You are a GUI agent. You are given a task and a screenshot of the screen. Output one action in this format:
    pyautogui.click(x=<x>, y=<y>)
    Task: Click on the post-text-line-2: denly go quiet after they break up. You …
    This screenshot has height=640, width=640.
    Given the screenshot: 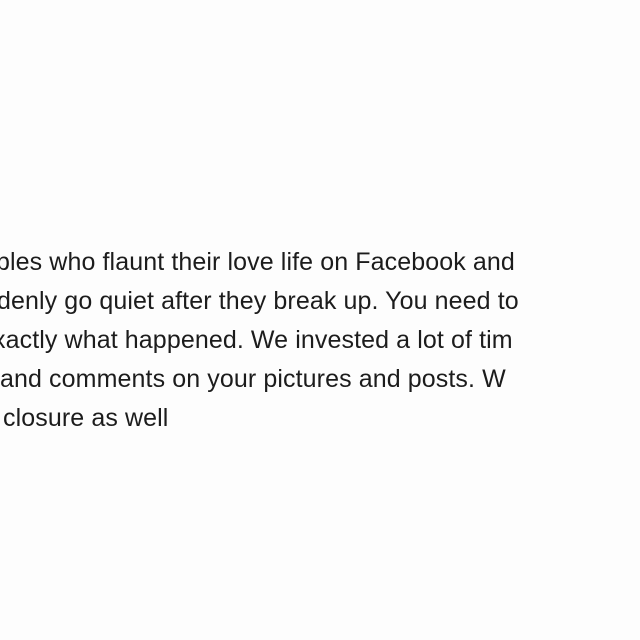 What is the action you would take?
    pyautogui.click(x=259, y=301)
    